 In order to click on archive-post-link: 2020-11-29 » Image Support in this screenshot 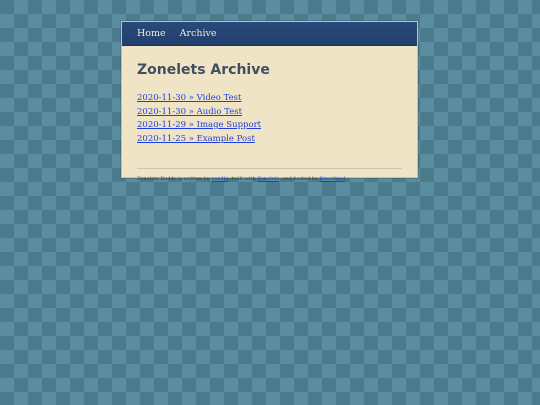, I will do `click(199, 125)`.